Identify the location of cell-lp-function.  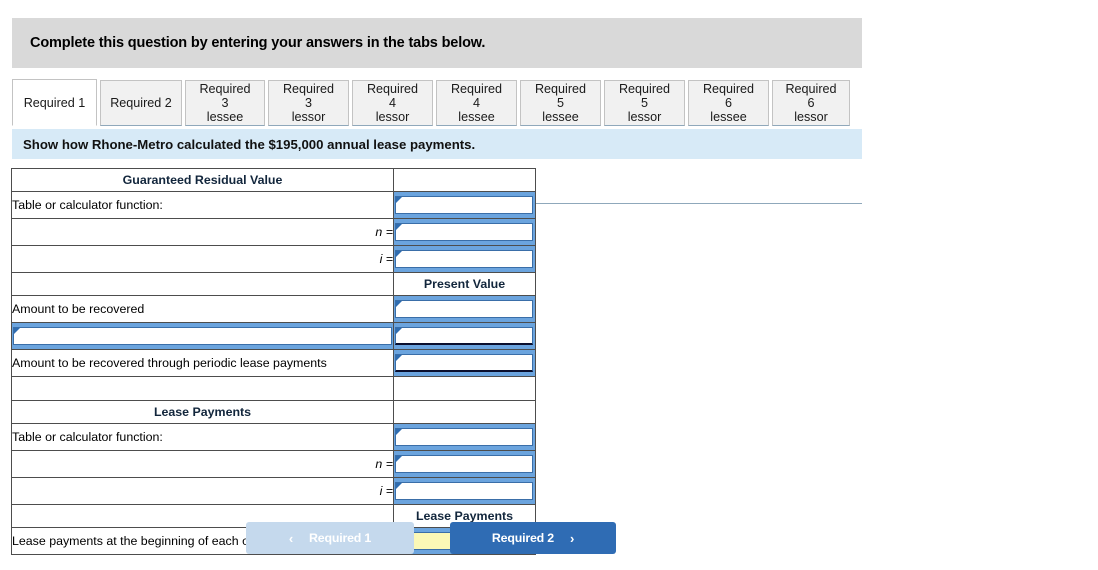
(464, 437).